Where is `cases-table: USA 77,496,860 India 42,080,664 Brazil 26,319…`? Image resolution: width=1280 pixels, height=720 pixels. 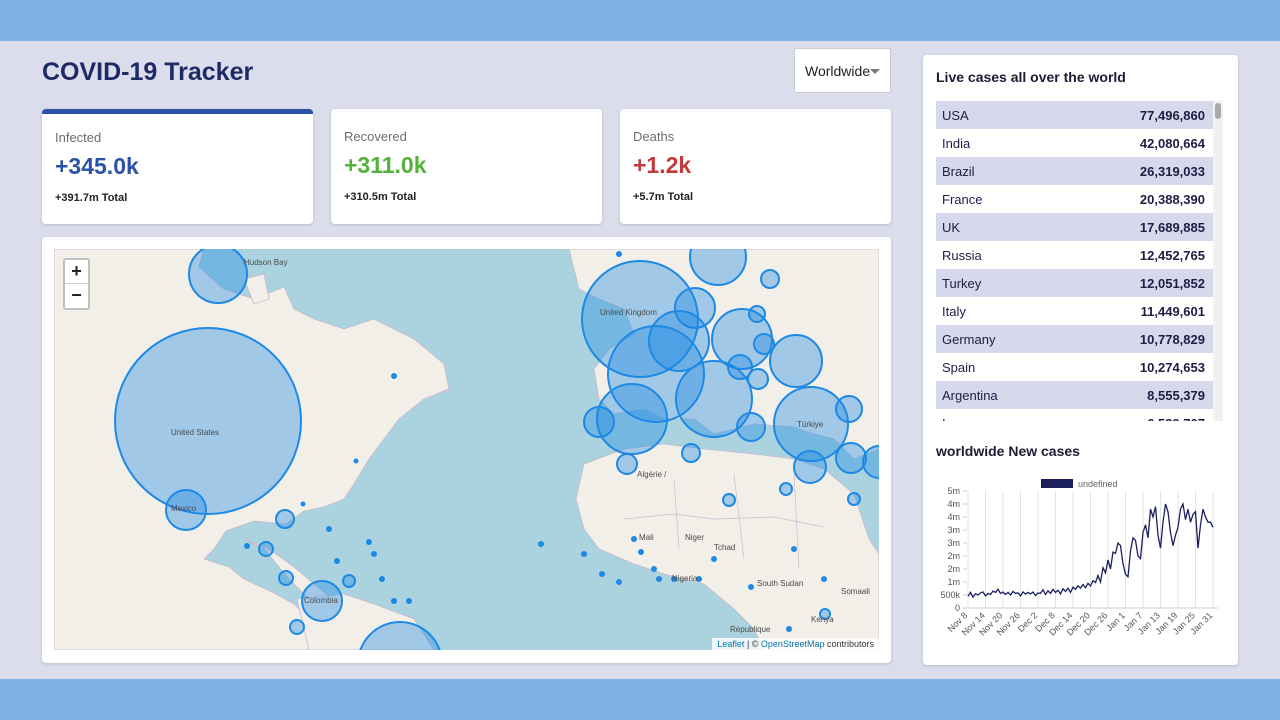
cases-table: USA 77,496,860 India 42,080,664 Brazil 26,319… is located at coordinates (1074, 261).